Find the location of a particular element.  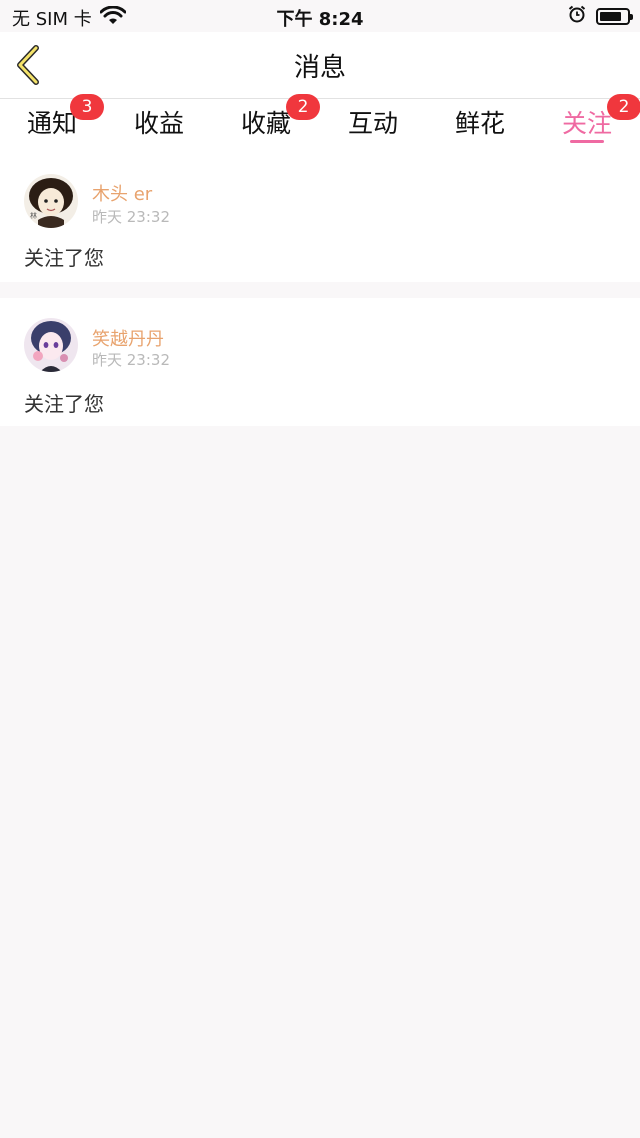

tab-label: 互动 is located at coordinates (372, 123).